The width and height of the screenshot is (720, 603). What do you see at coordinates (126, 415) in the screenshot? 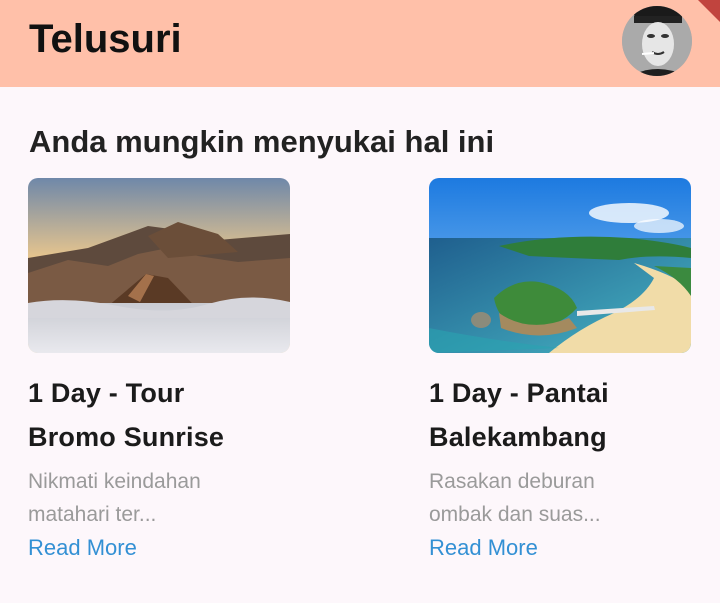
I see `card-title: 1 Day - Tour Bromo Sunrise` at bounding box center [126, 415].